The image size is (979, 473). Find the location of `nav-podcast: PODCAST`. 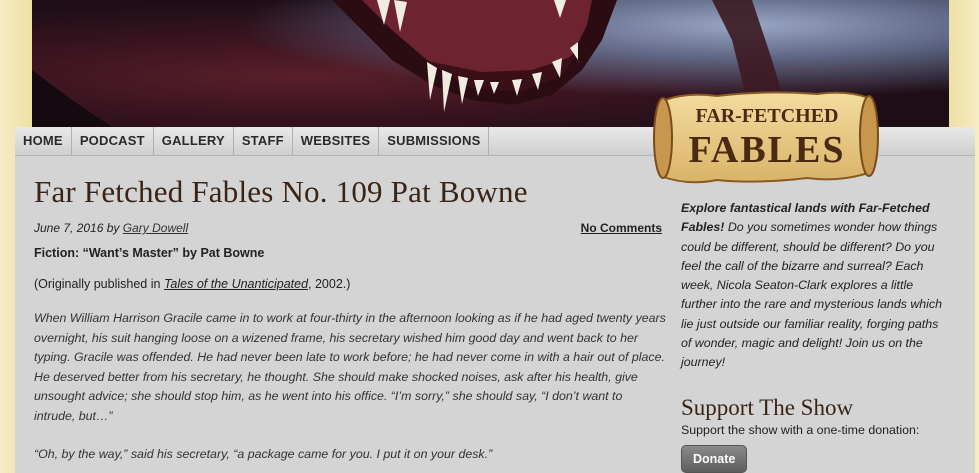

nav-podcast: PODCAST is located at coordinates (113, 141).